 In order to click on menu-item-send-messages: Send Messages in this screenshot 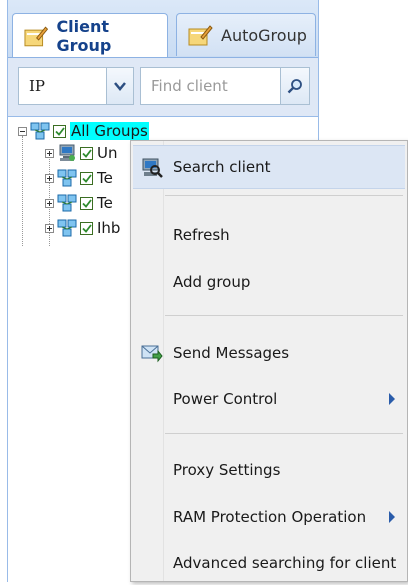, I will do `click(269, 353)`.